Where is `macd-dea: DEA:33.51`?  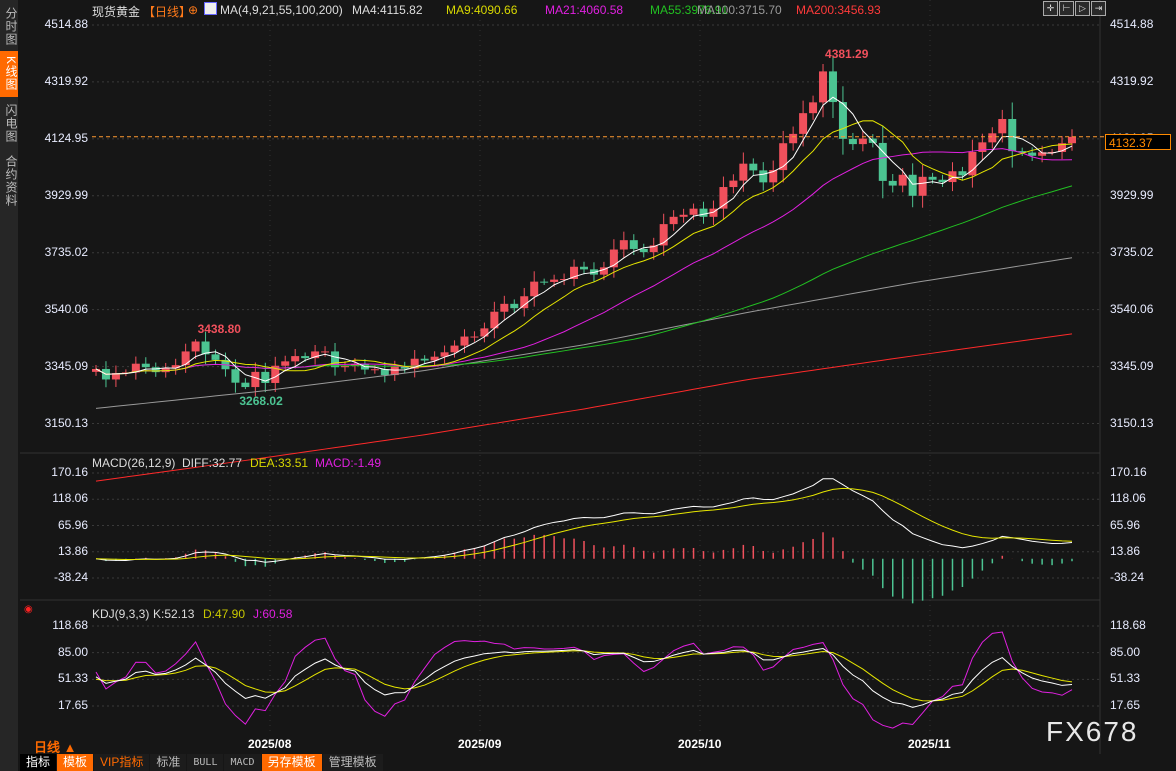
macd-dea: DEA:33.51 is located at coordinates (279, 463).